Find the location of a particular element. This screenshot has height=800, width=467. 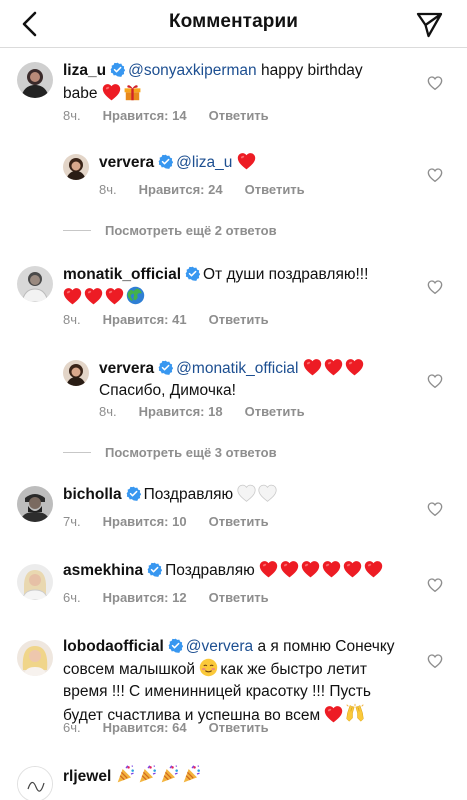

comment-meta: 6ч. Нравится: 12 Ответить is located at coordinates (177, 597).